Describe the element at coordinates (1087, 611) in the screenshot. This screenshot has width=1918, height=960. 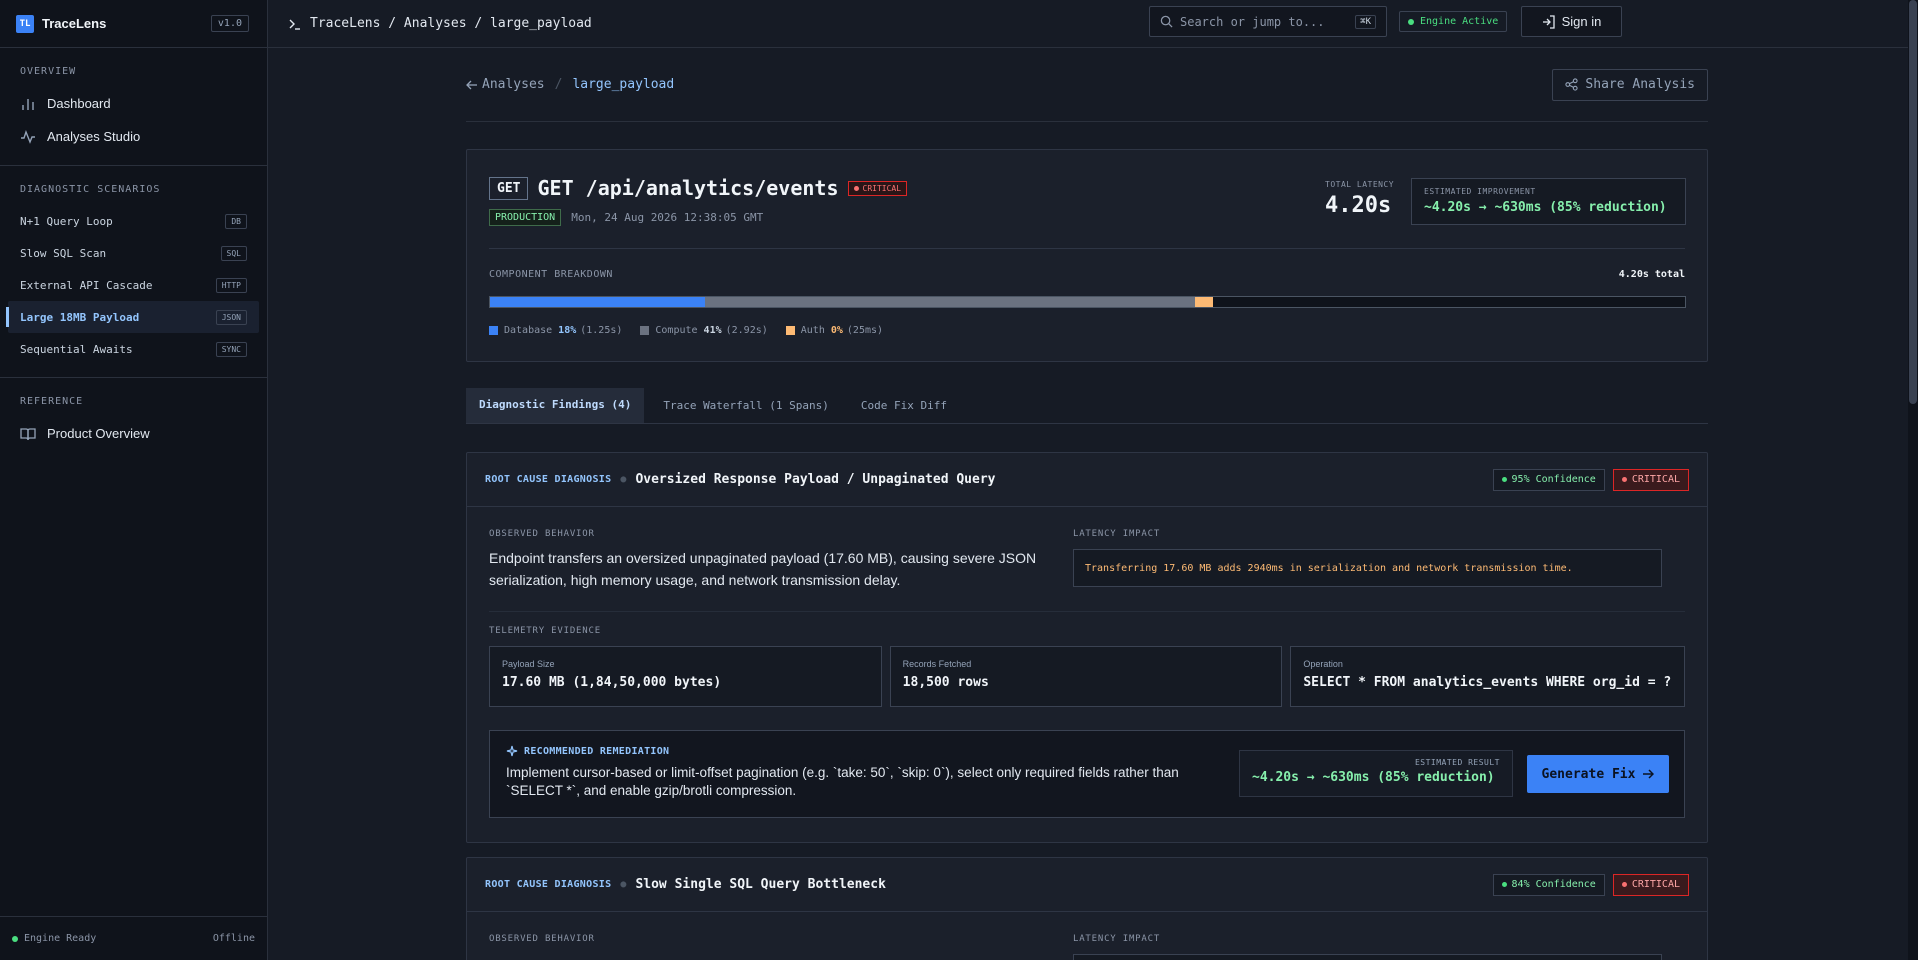
I see `divider` at that location.